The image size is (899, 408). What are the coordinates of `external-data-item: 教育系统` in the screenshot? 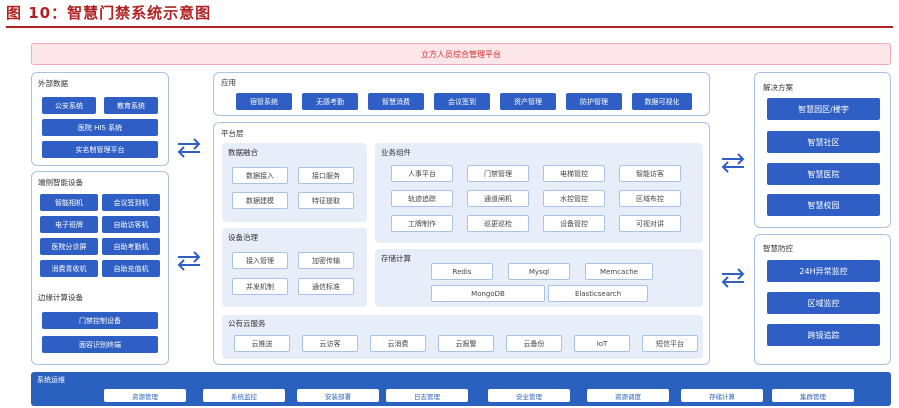 It's located at (131, 105).